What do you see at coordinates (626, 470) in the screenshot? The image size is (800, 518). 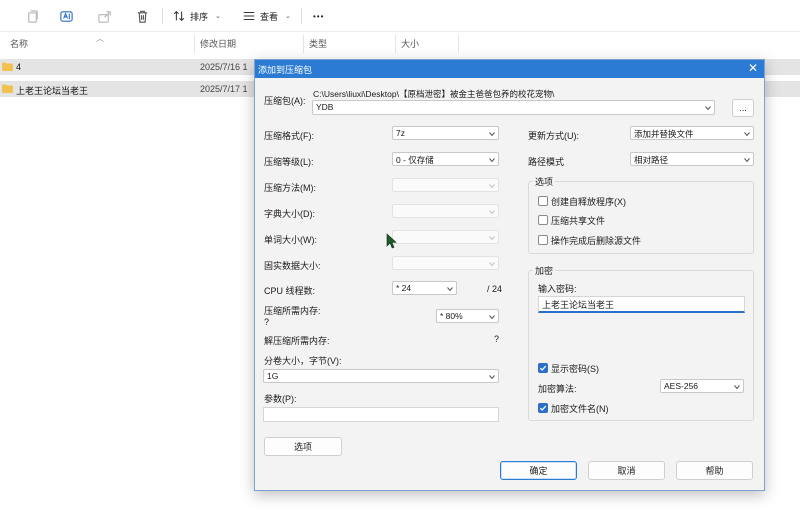 I see `cancel-button: 取消` at bounding box center [626, 470].